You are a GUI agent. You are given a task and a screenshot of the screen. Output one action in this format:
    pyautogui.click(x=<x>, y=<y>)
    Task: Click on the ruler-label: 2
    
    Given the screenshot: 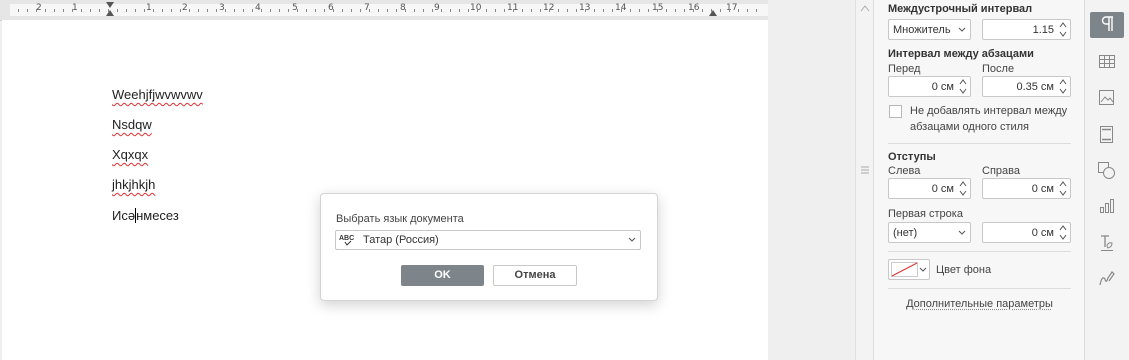 What is the action you would take?
    pyautogui.click(x=185, y=8)
    